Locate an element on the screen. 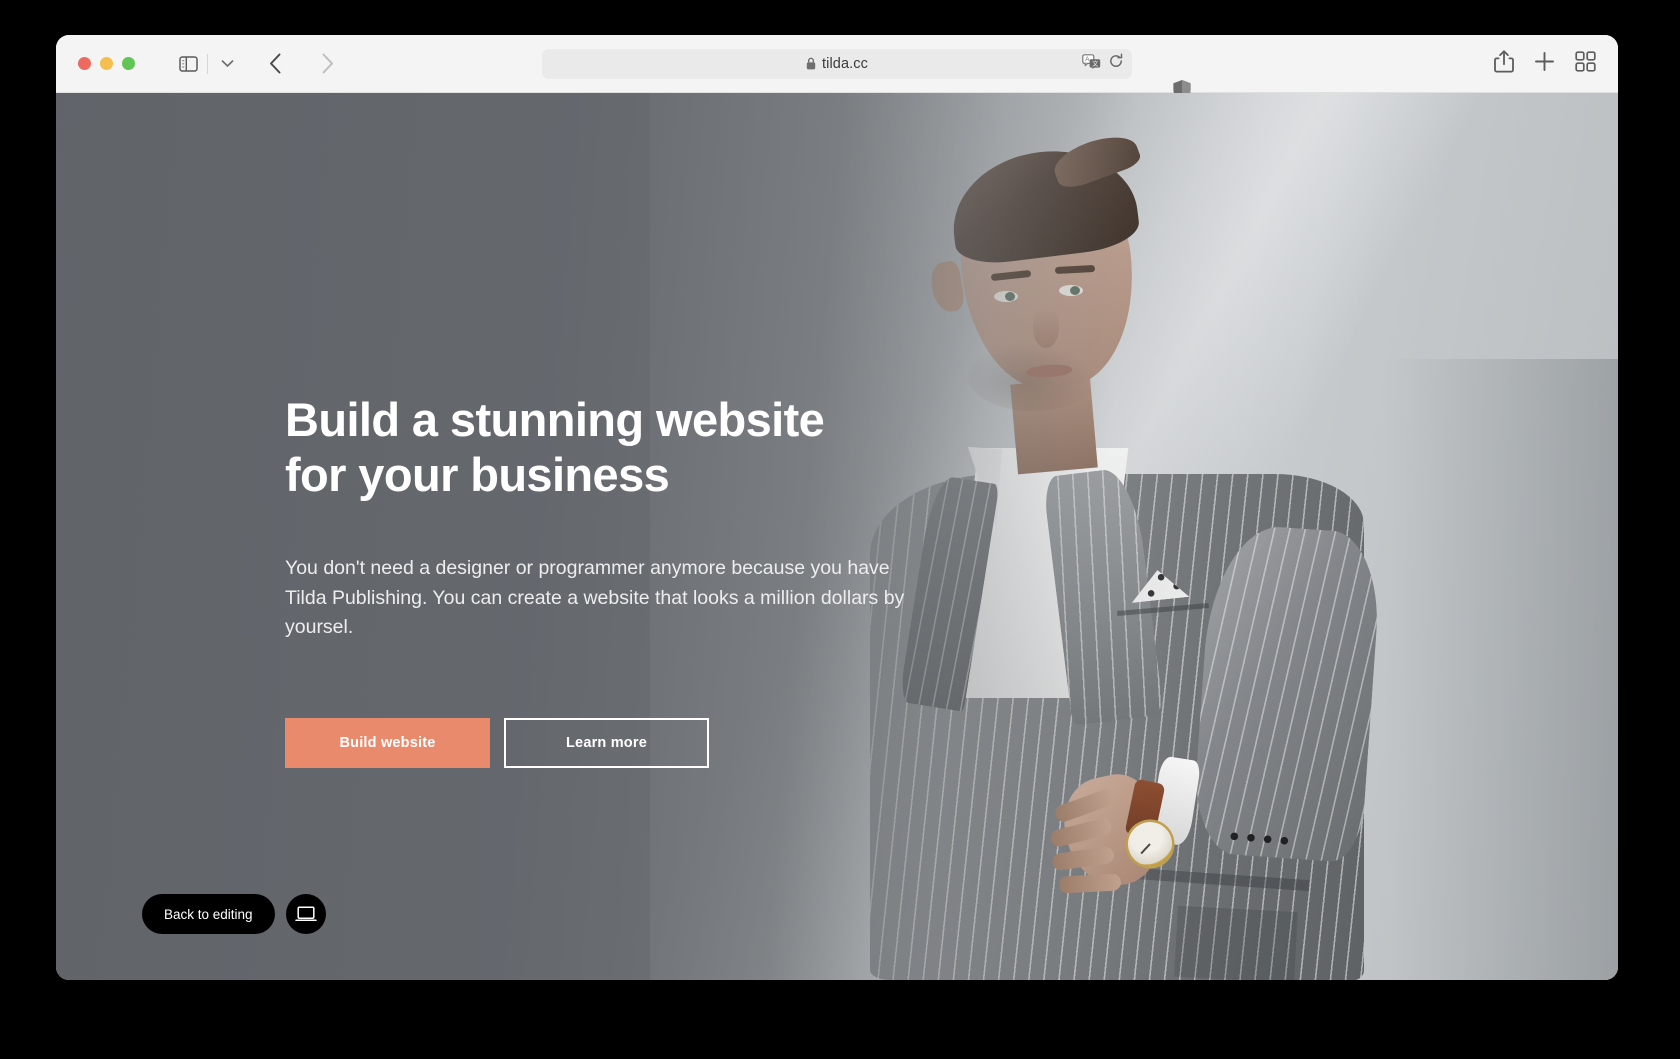 Image resolution: width=1680 pixels, height=1059 pixels. browser-toolbar: tilda.cc A 文 is located at coordinates (837, 68).